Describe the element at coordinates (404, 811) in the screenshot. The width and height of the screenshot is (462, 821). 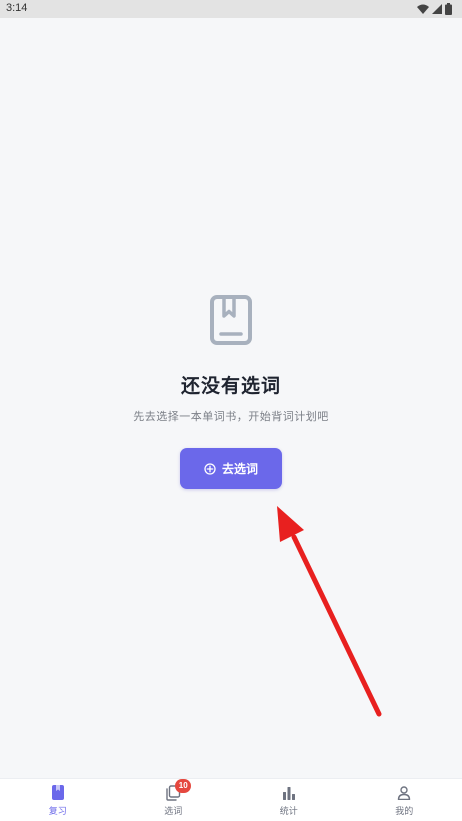
I see `nav-label-profile: 我的` at that location.